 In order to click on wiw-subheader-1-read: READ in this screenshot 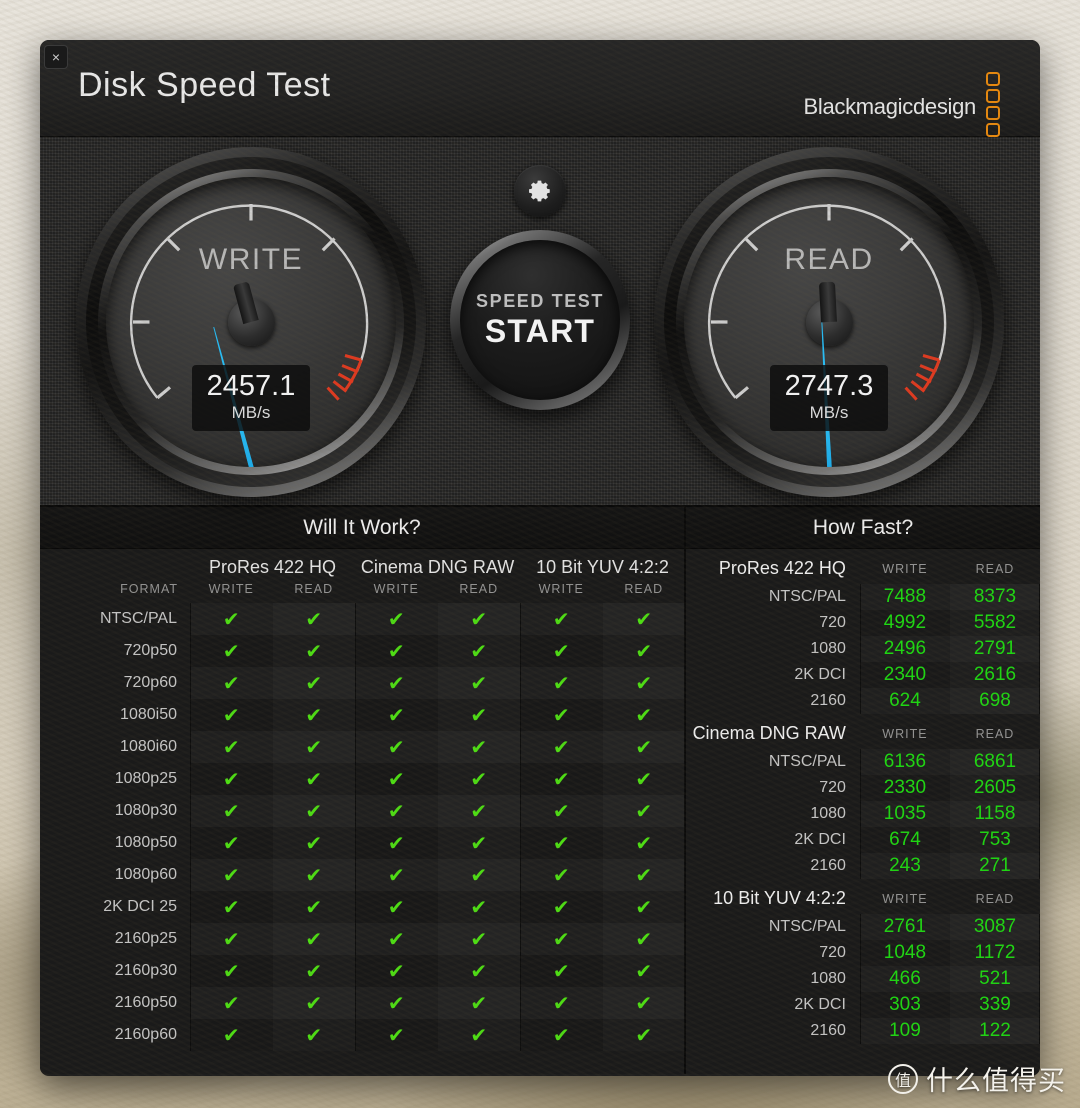, I will do `click(479, 589)`.